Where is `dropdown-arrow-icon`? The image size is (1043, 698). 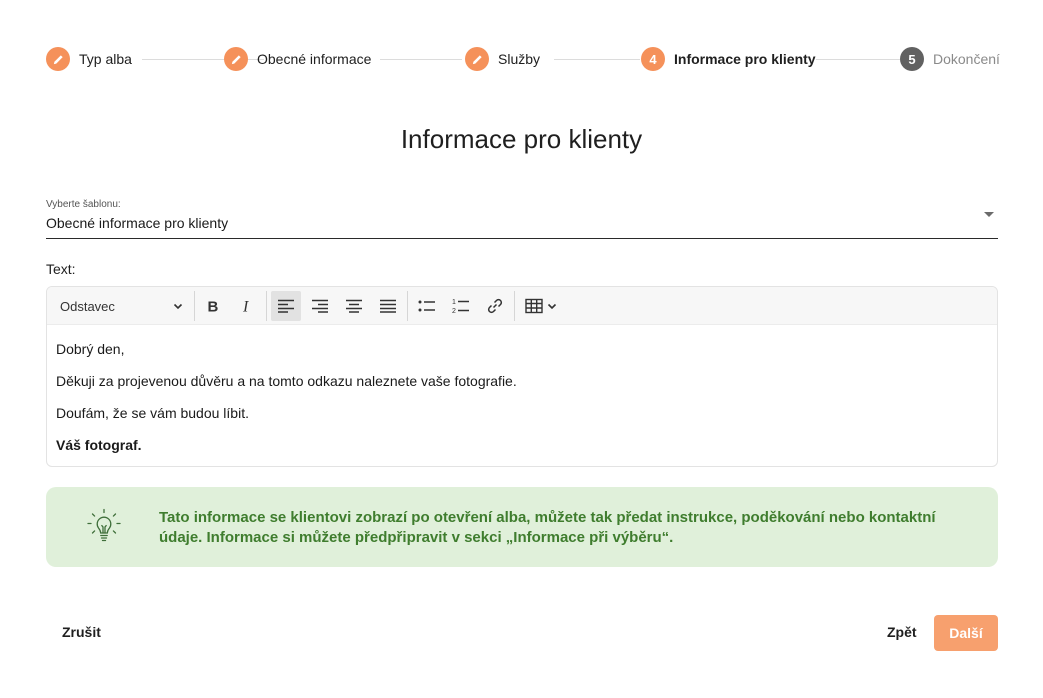 dropdown-arrow-icon is located at coordinates (989, 214).